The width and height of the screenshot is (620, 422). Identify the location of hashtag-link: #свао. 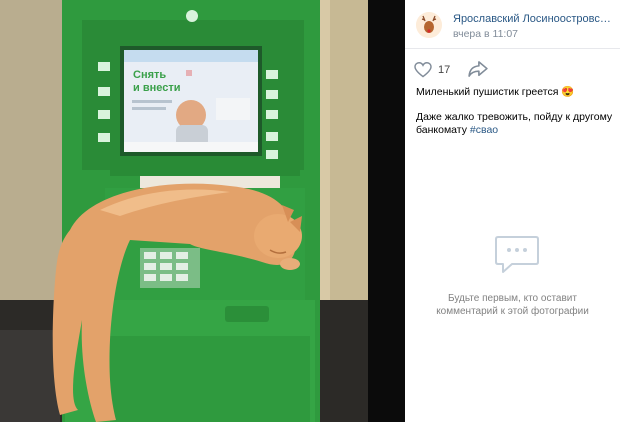
(484, 130).